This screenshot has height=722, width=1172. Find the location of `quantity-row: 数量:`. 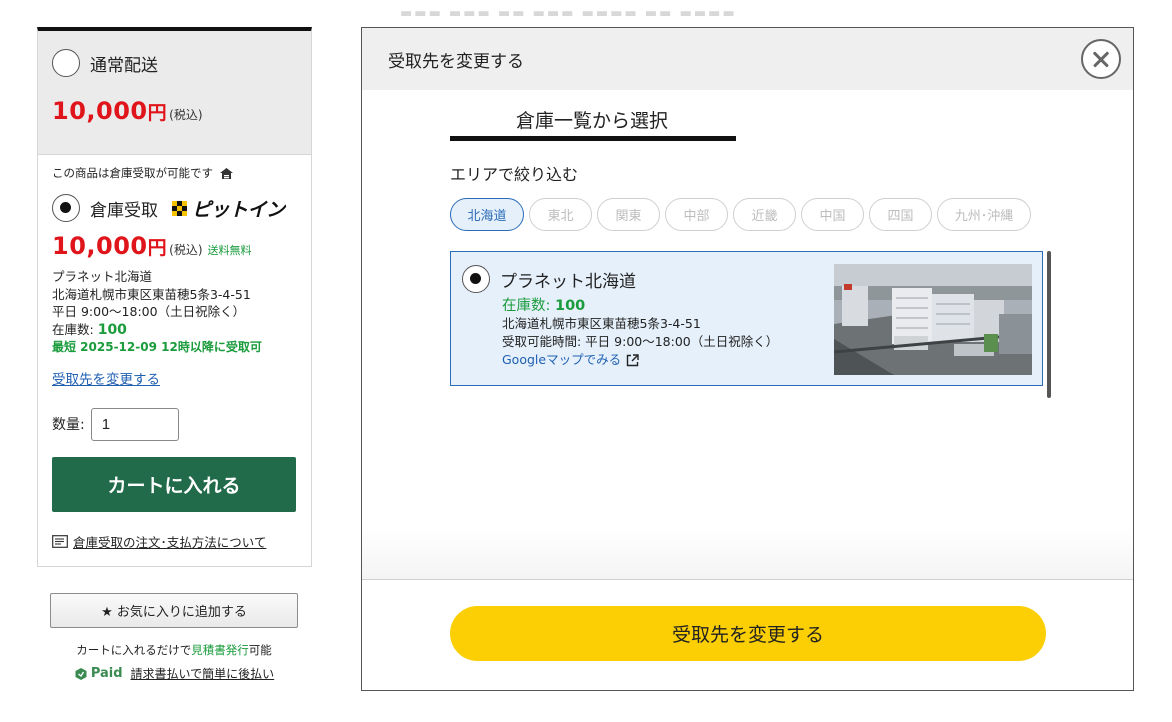

quantity-row: 数量: is located at coordinates (174, 424).